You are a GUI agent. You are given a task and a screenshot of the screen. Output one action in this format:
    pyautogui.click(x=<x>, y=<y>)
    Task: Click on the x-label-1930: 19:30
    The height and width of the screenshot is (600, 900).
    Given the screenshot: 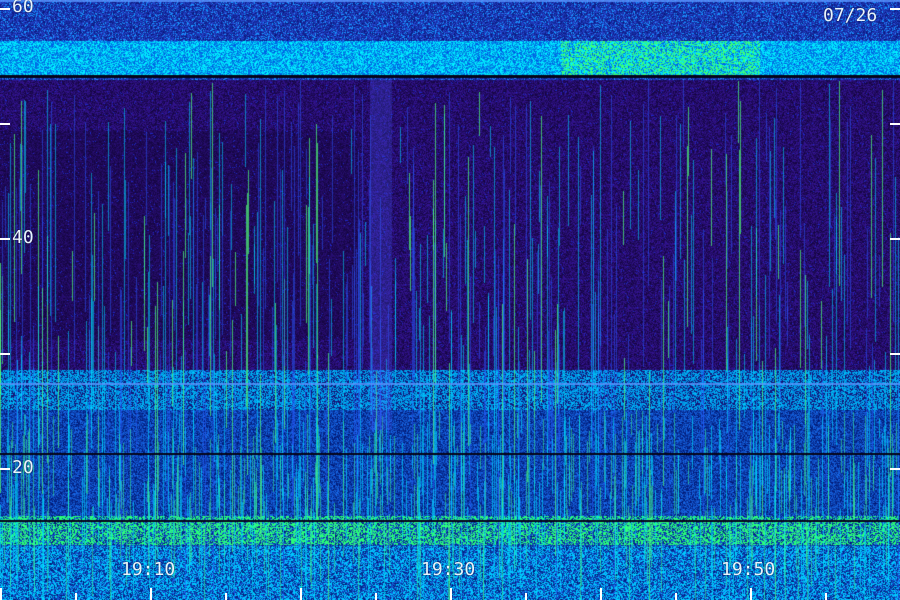 What is the action you would take?
    pyautogui.click(x=448, y=569)
    